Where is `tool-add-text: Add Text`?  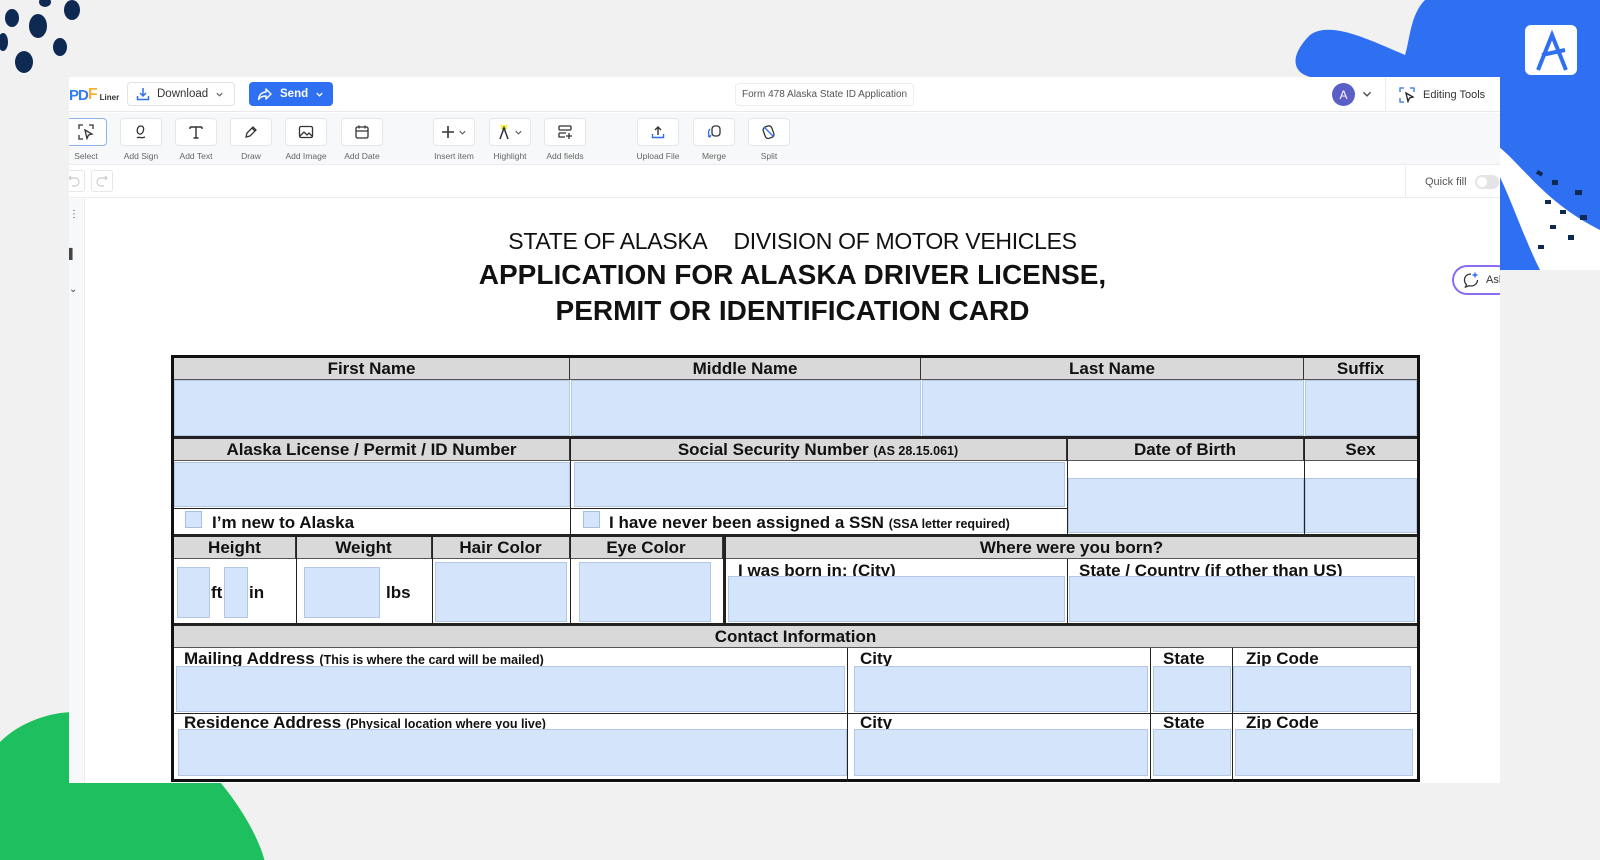
tool-add-text: Add Text is located at coordinates (196, 139).